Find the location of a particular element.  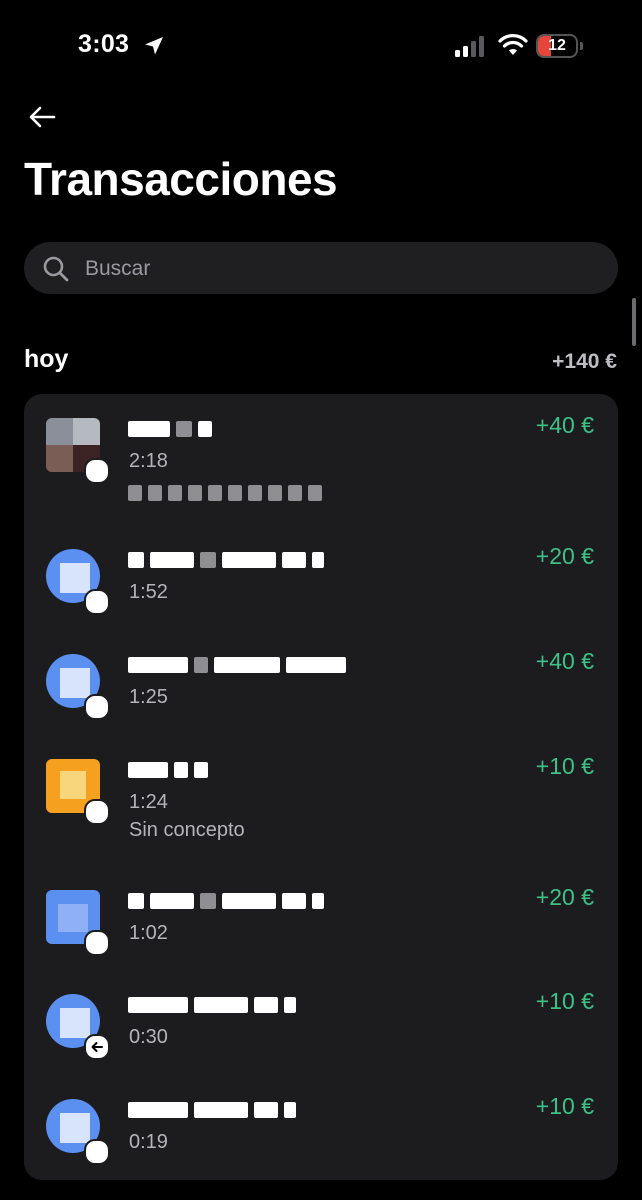

transaction-concept is located at coordinates (225, 493).